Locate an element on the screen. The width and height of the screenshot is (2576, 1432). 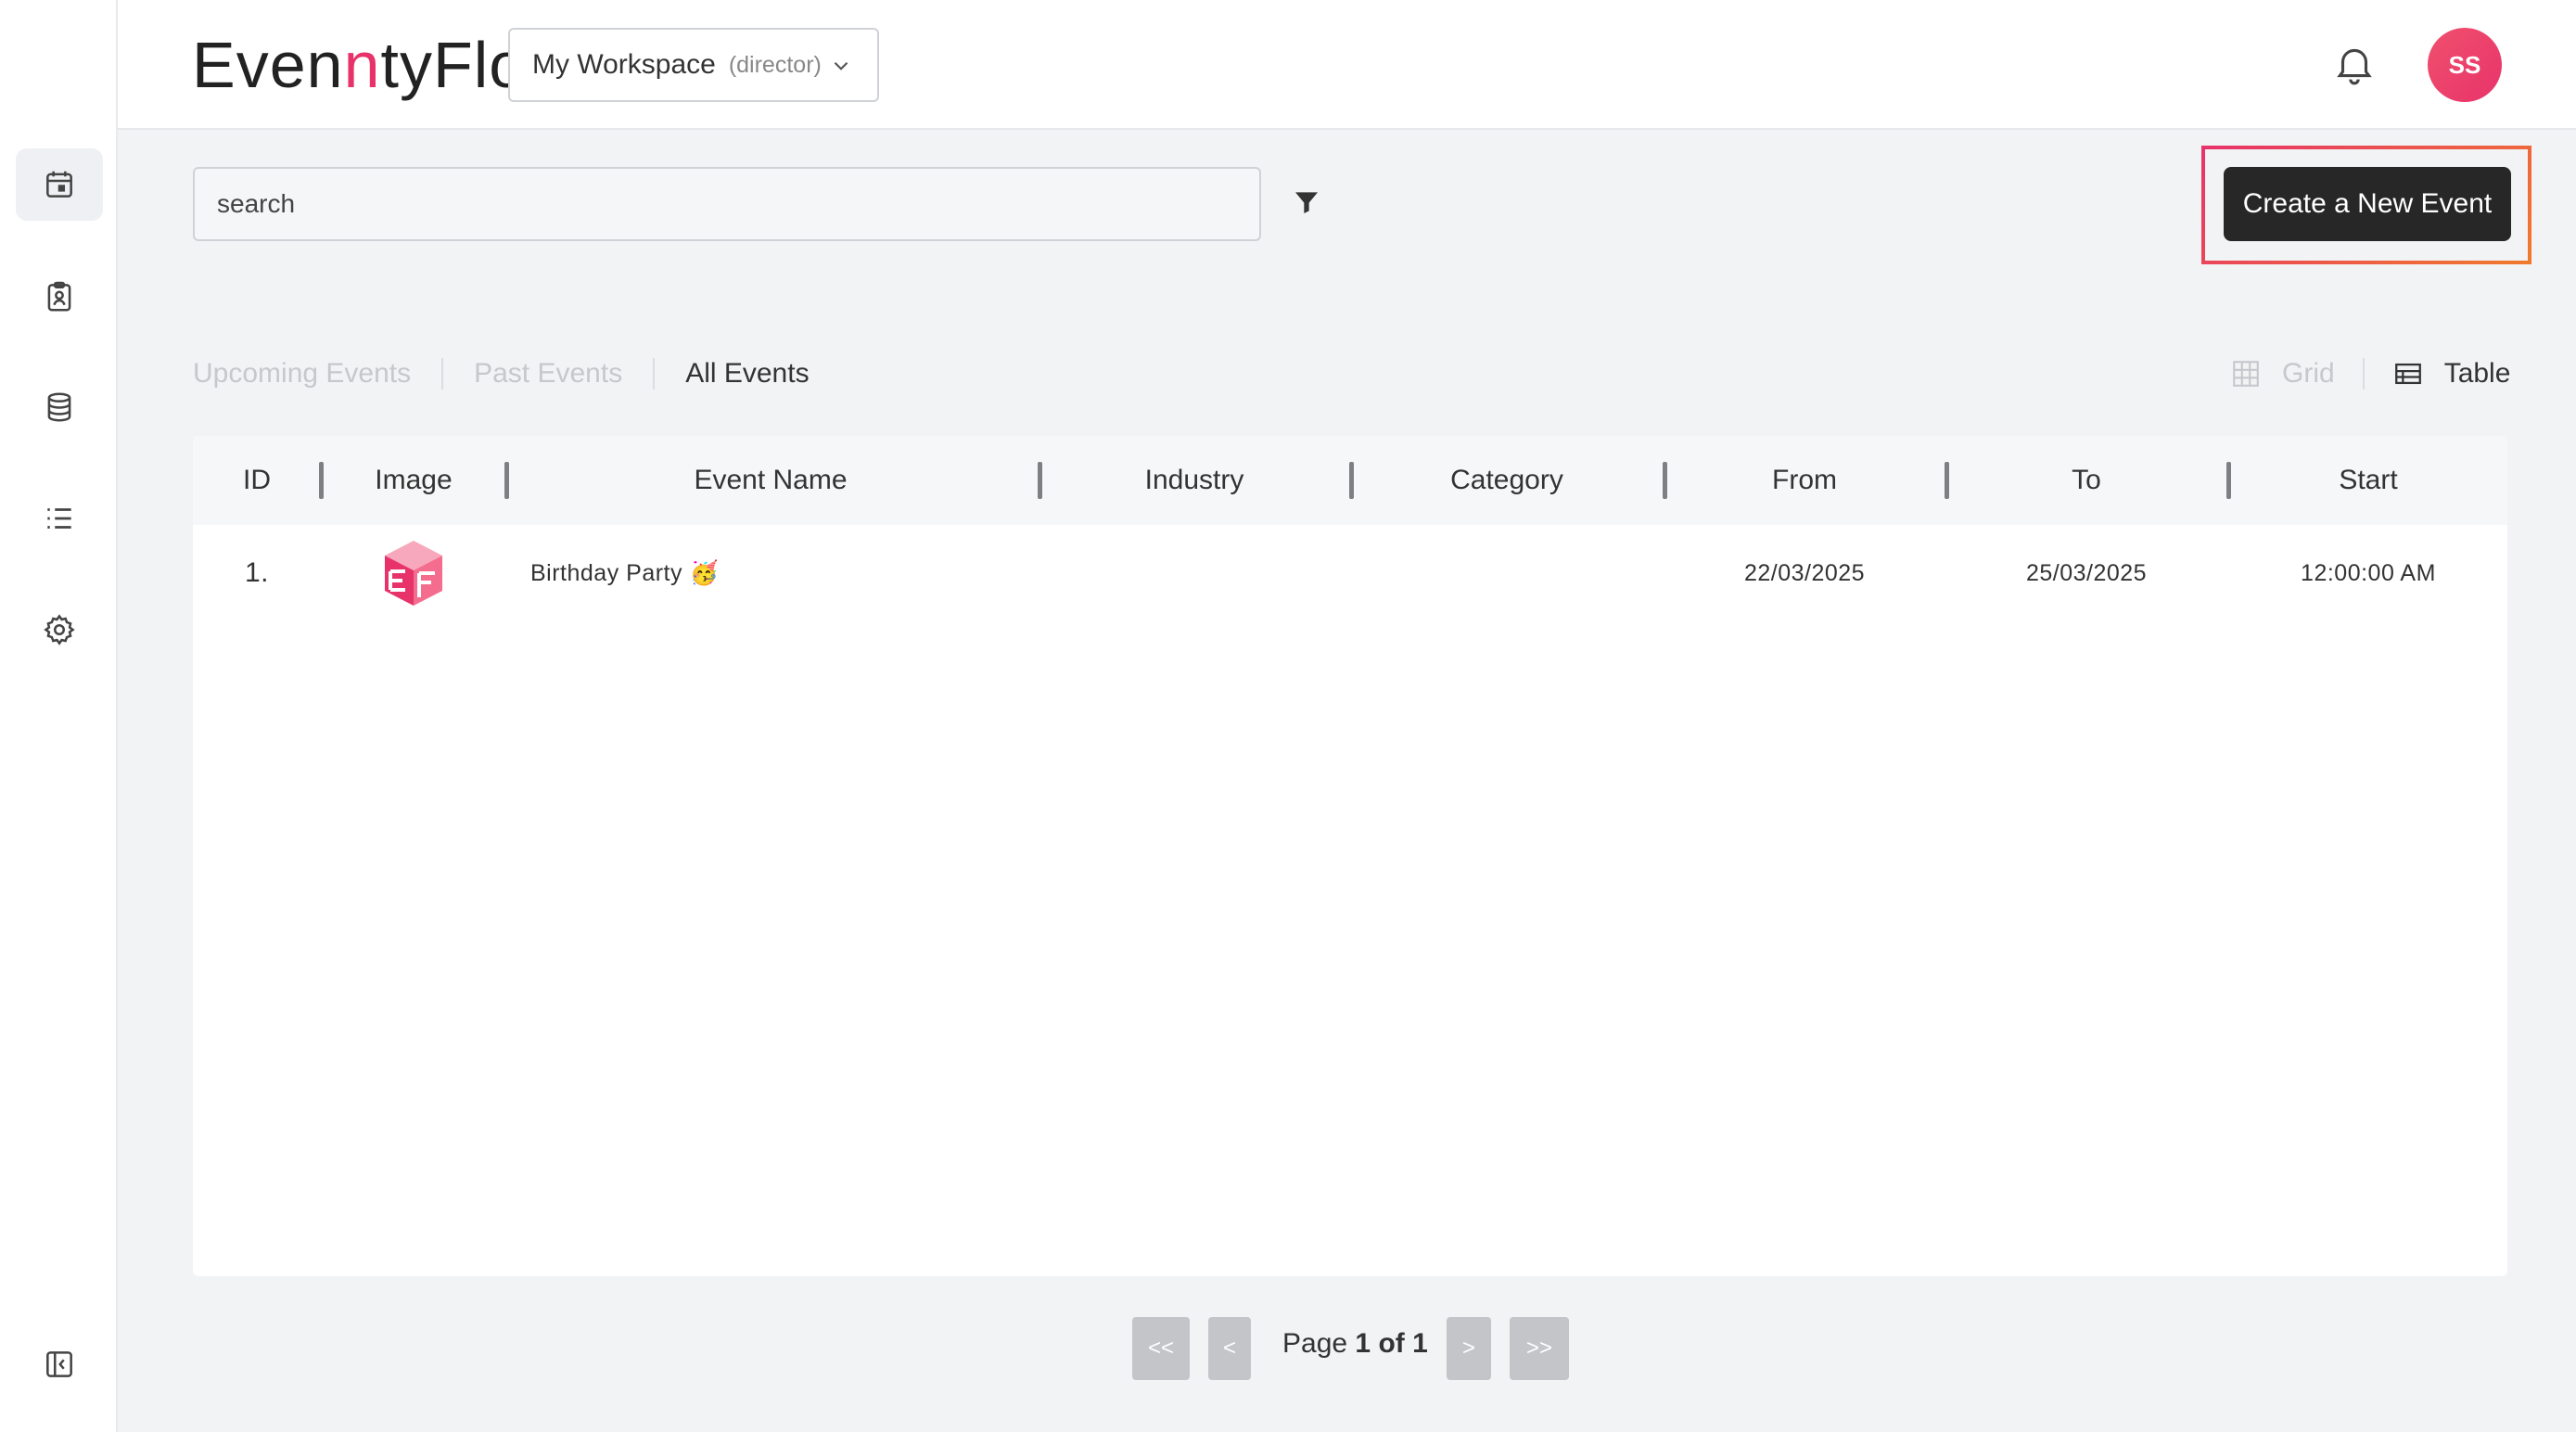
cell-to: 25/03/2025 is located at coordinates (2086, 572).